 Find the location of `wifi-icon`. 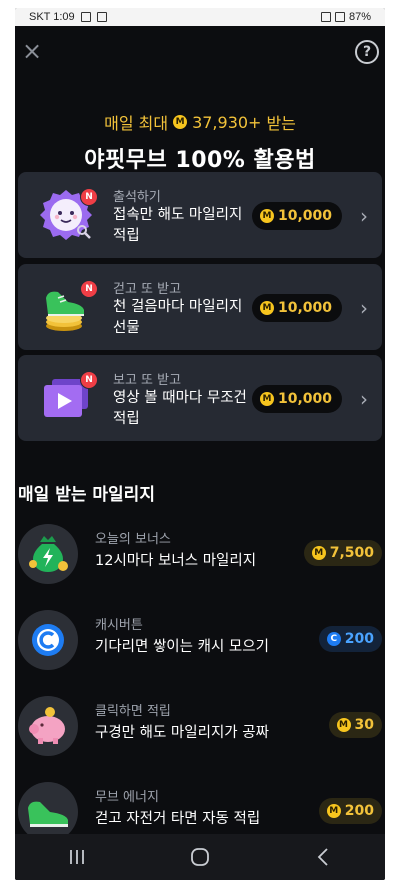

wifi-icon is located at coordinates (325, 17).